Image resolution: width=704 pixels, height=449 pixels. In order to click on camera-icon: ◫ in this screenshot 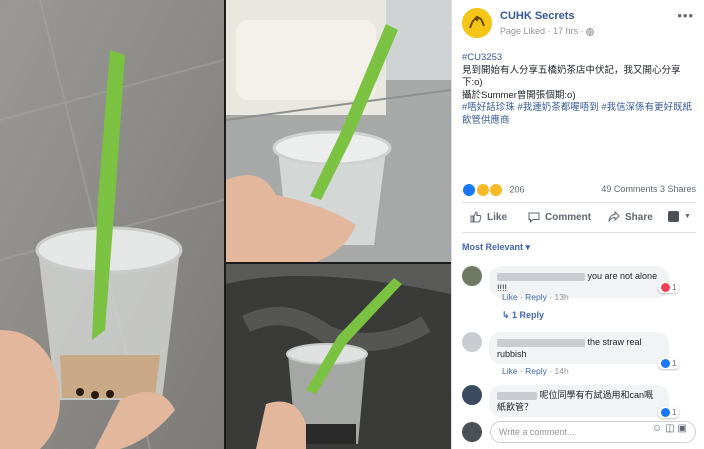, I will do `click(671, 428)`.